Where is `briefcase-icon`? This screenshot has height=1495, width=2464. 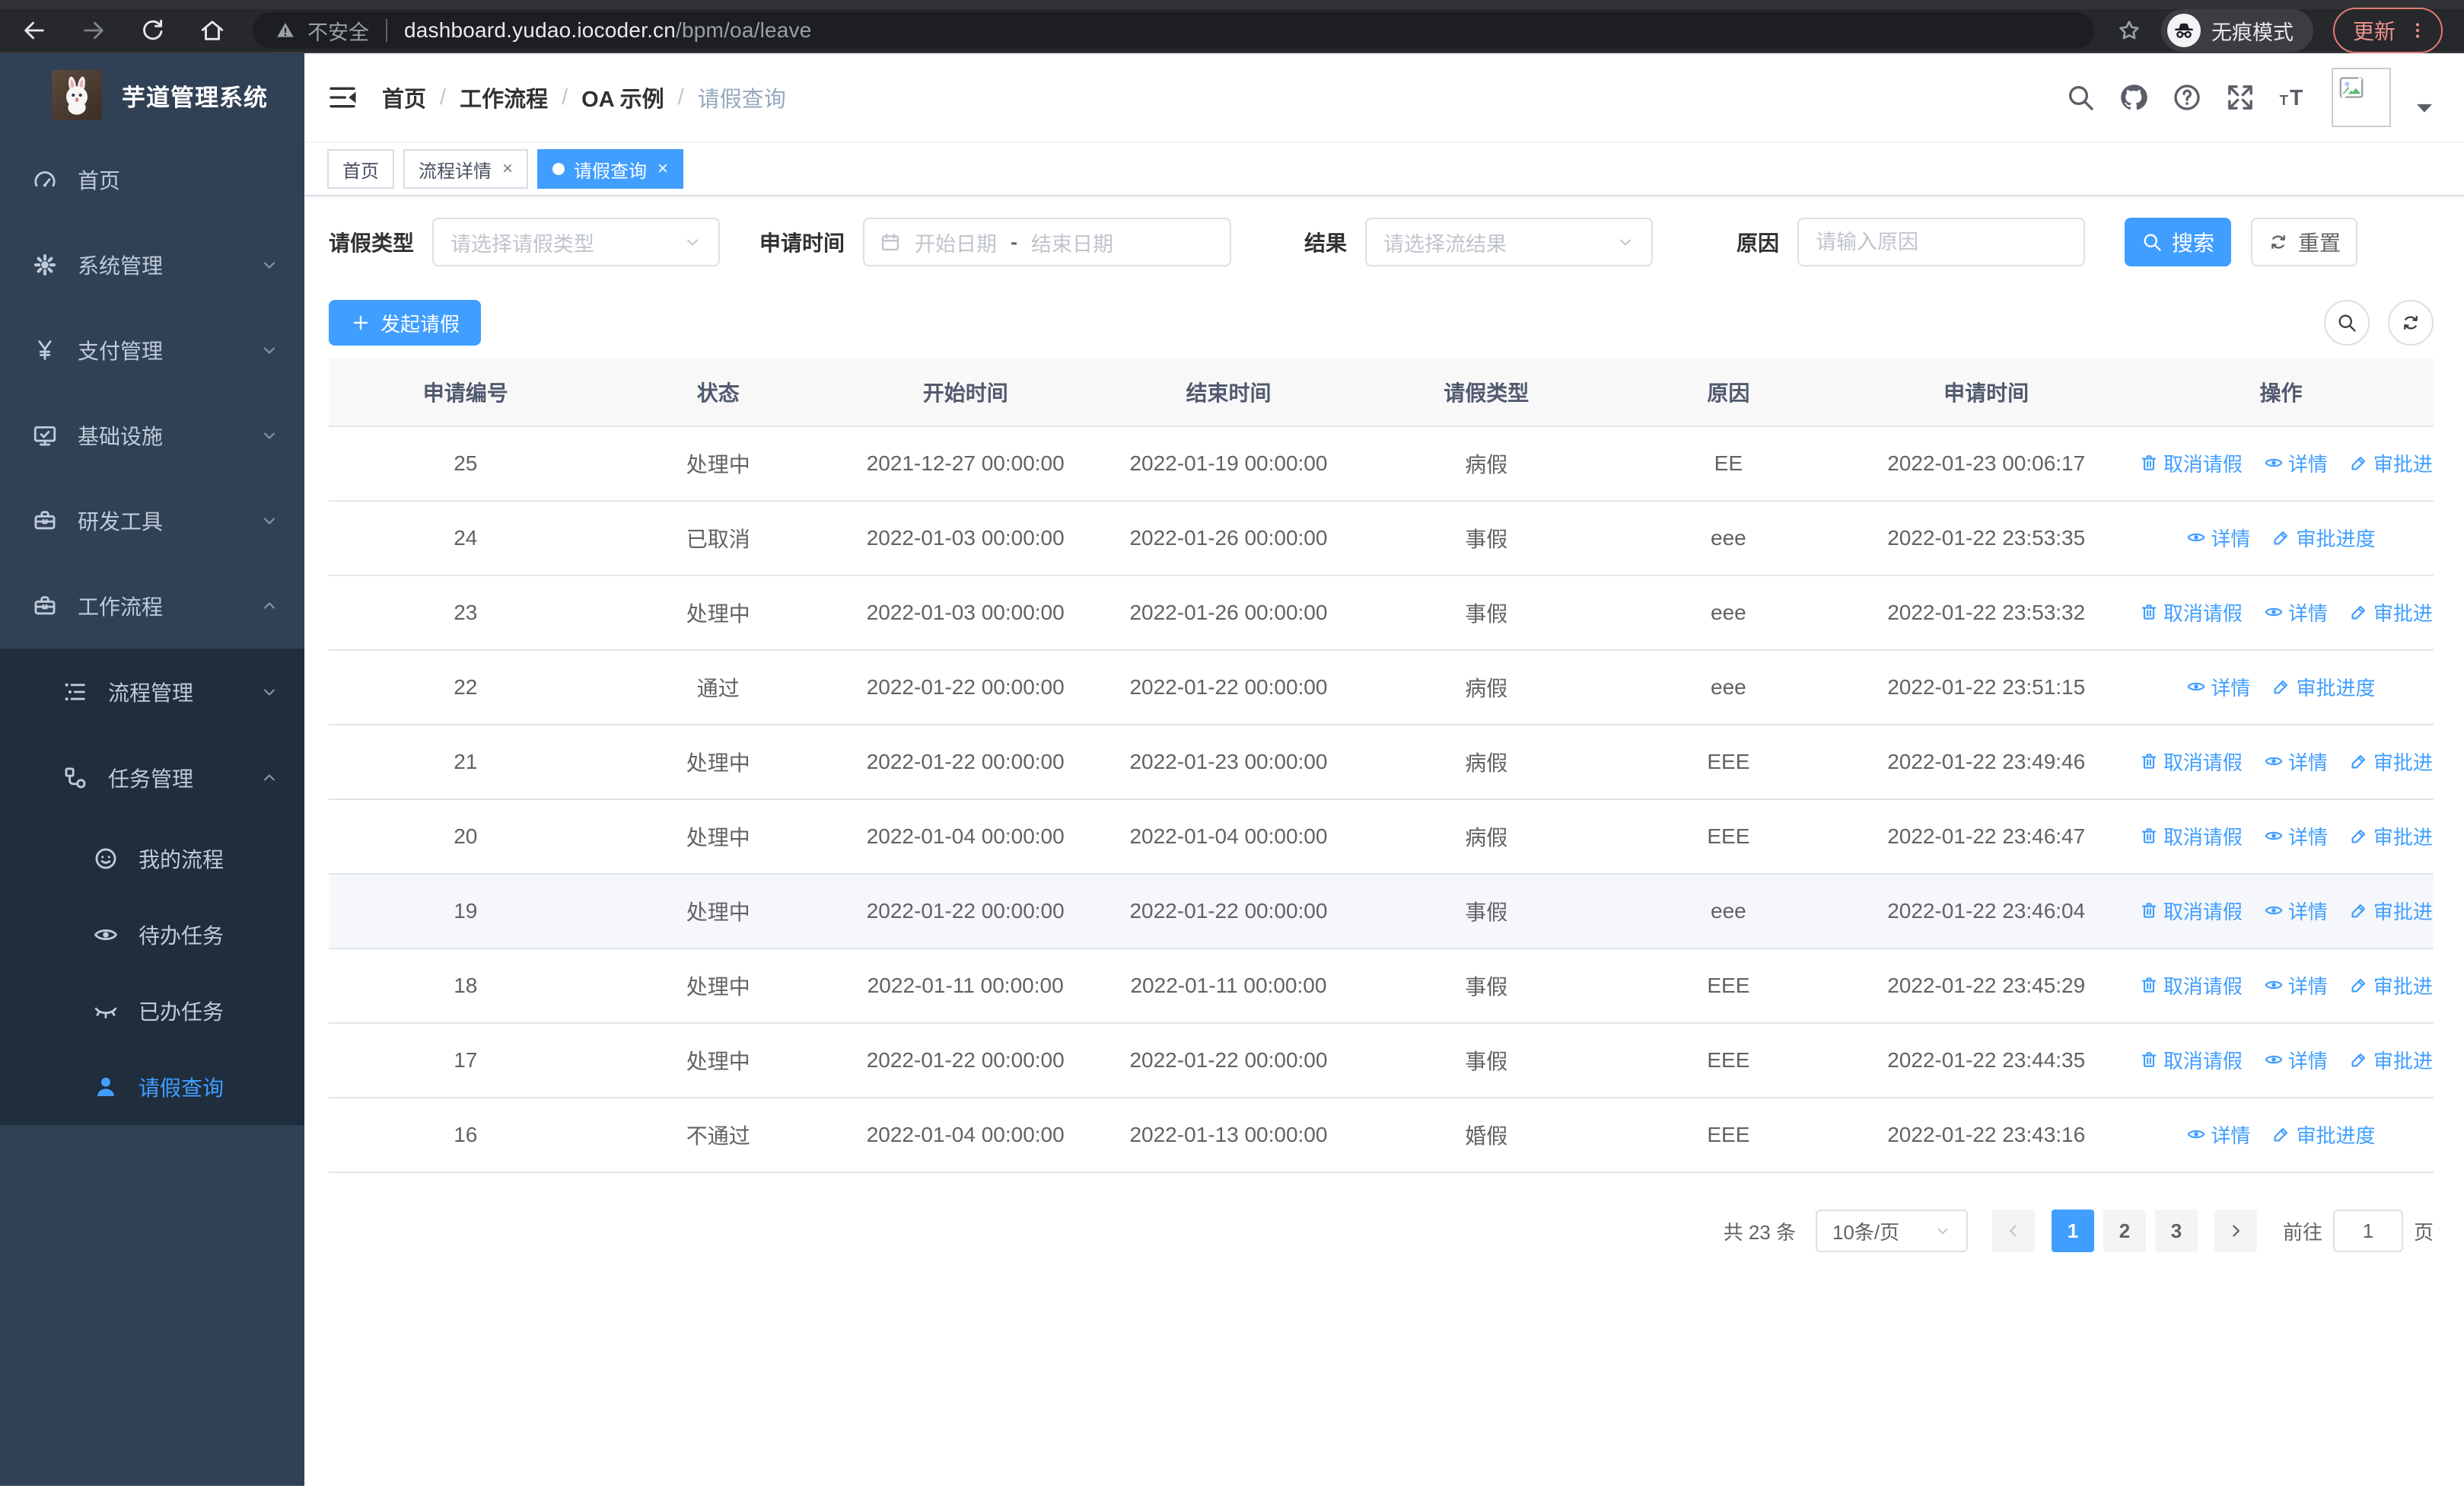 briefcase-icon is located at coordinates (45, 606).